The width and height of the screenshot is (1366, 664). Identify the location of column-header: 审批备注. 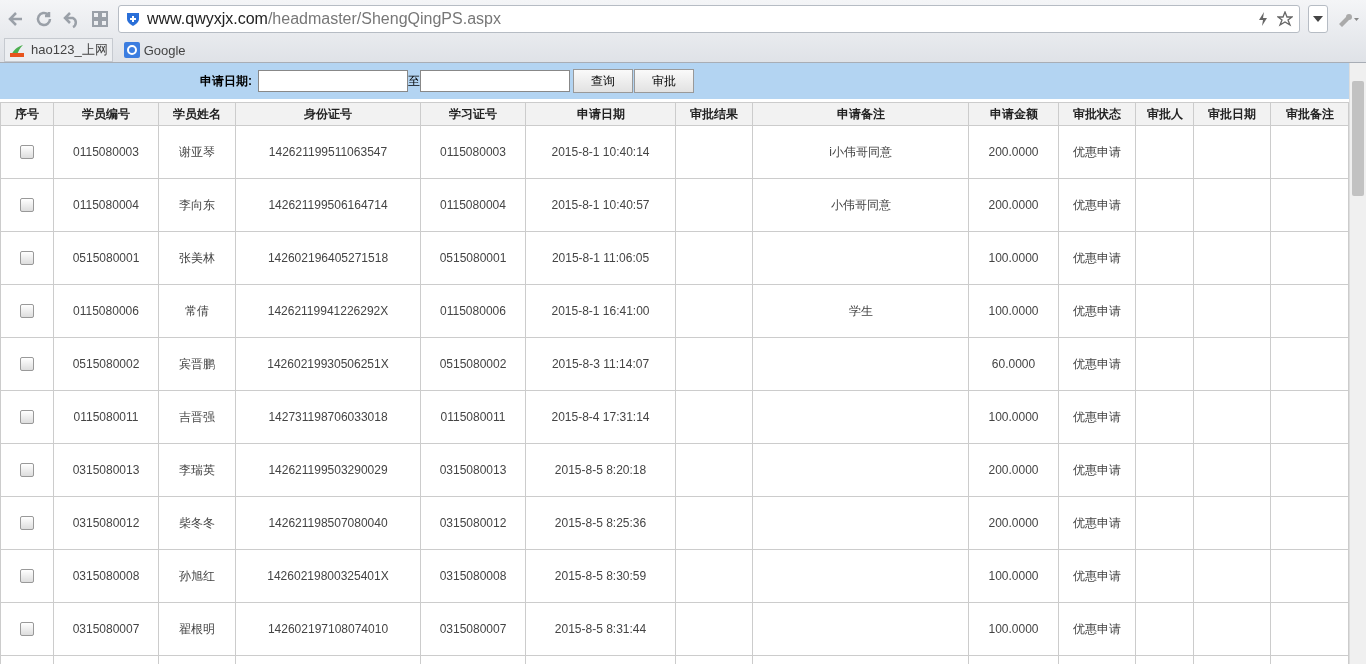
(1309, 114).